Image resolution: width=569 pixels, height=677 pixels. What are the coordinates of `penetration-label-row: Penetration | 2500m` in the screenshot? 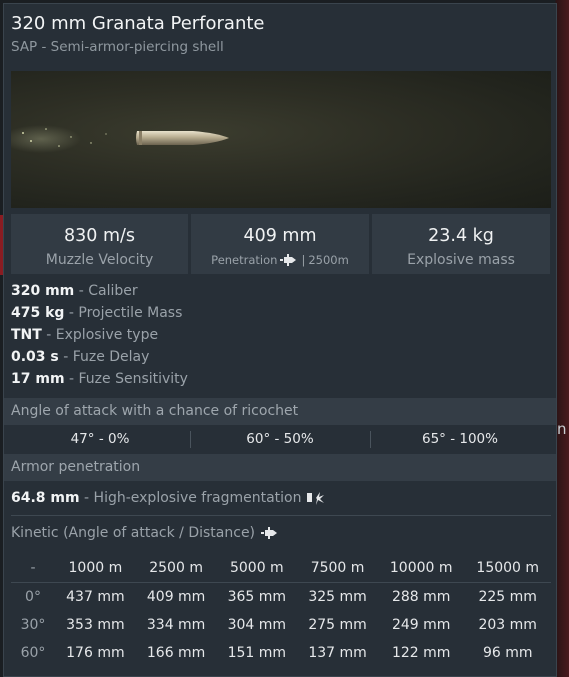 It's located at (280, 260).